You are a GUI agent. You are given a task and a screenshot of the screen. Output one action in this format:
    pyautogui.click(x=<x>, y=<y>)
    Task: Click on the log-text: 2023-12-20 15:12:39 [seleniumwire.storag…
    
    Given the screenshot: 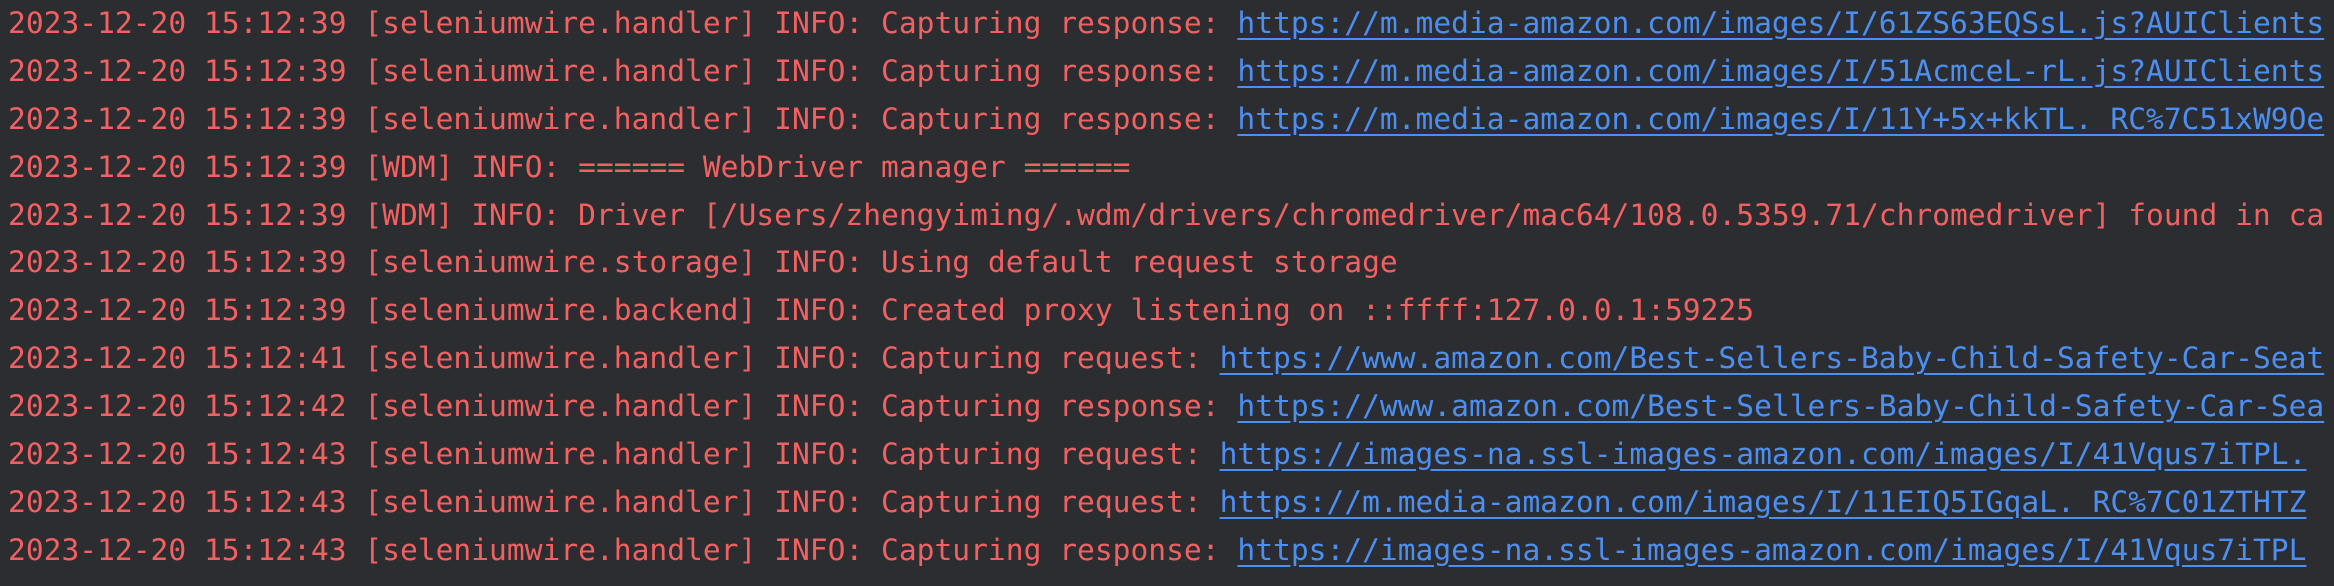 What is the action you would take?
    pyautogui.click(x=703, y=262)
    